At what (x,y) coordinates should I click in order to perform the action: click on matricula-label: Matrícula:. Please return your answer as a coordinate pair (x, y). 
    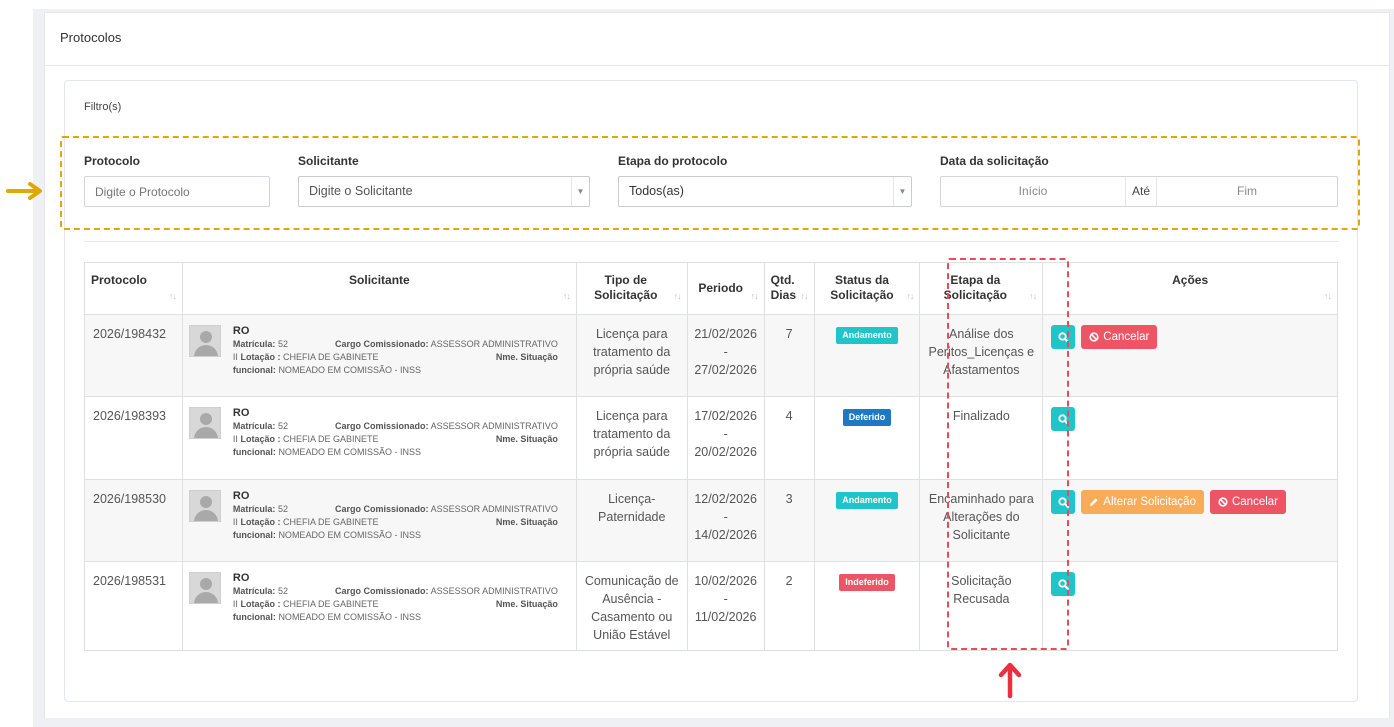
    Looking at the image, I should click on (254, 509).